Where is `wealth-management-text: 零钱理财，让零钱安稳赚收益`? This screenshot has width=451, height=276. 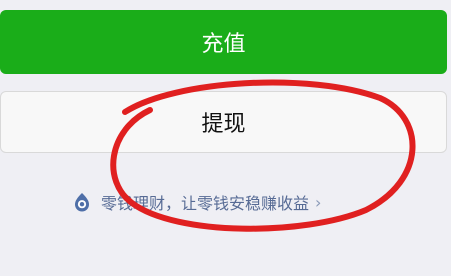
wealth-management-text: 零钱理财，让零钱安稳赚收益 is located at coordinates (205, 203).